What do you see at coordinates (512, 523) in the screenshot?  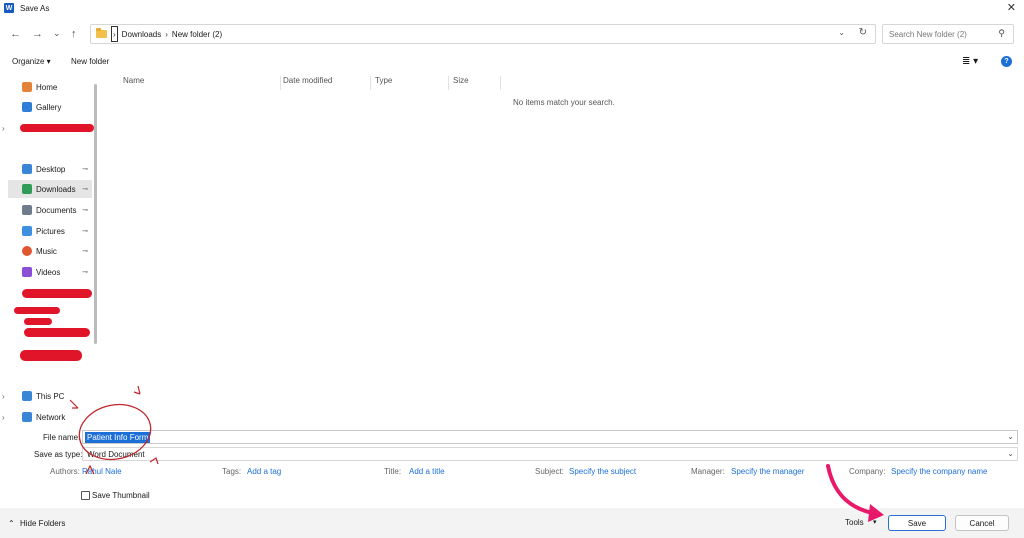 I see `dialog-footer: ⌃ Hide Folders Tools ▾ Save Cancel` at bounding box center [512, 523].